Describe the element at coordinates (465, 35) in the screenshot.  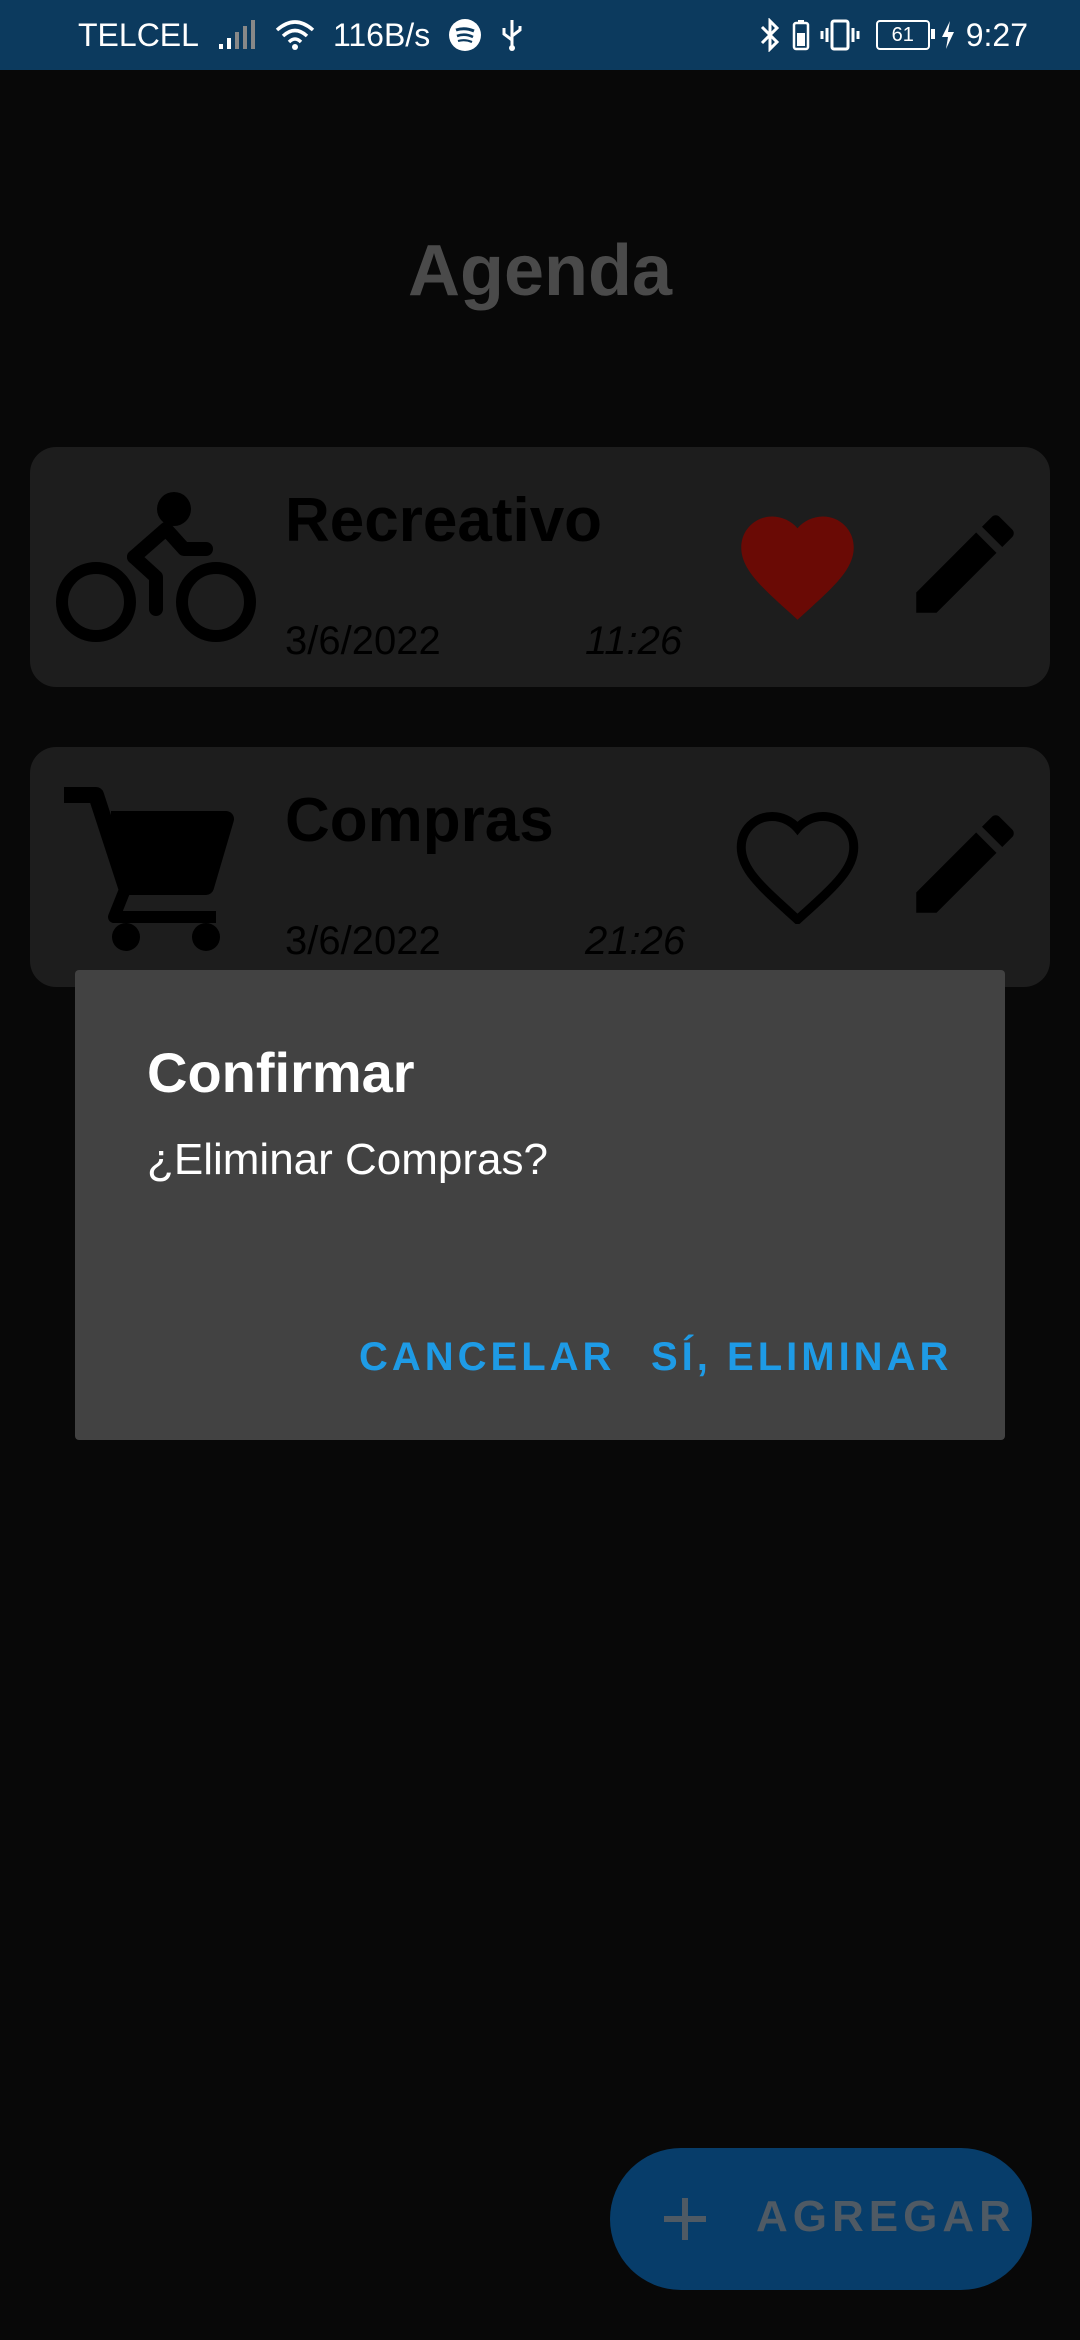
I see `spotify-icon` at that location.